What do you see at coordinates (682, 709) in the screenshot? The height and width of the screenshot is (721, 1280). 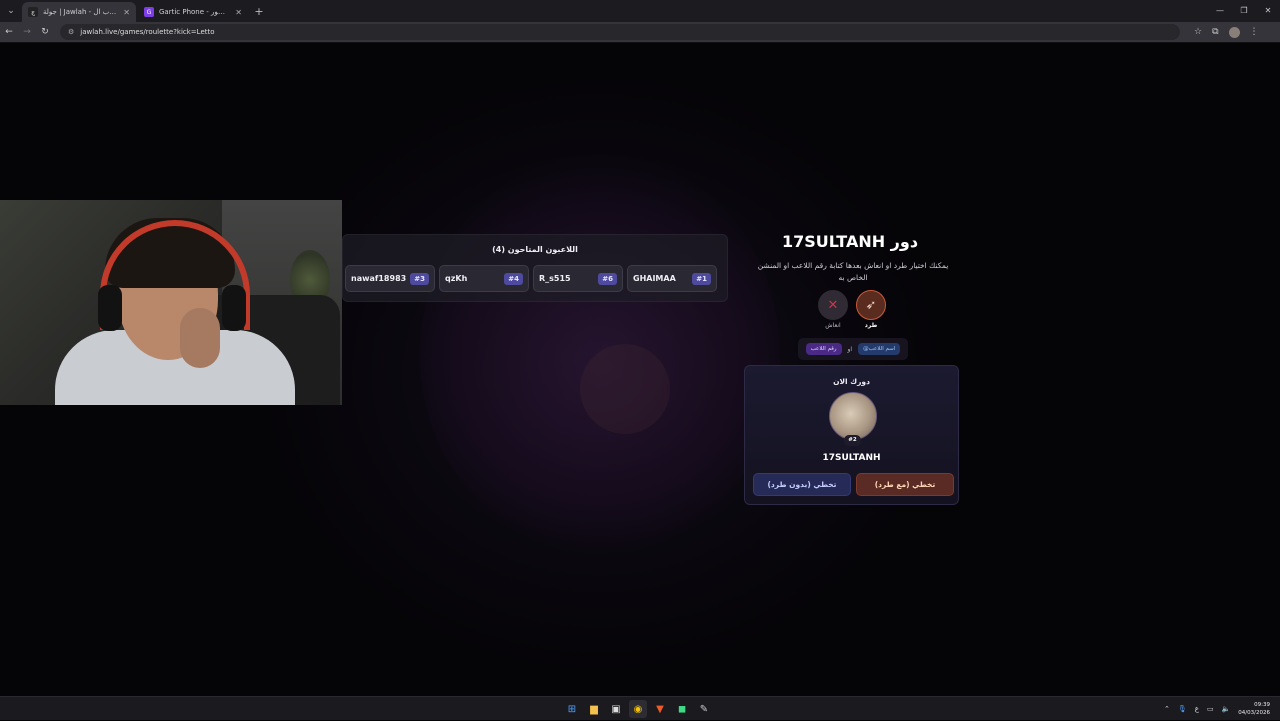 I see `app-green-icon: ◼` at bounding box center [682, 709].